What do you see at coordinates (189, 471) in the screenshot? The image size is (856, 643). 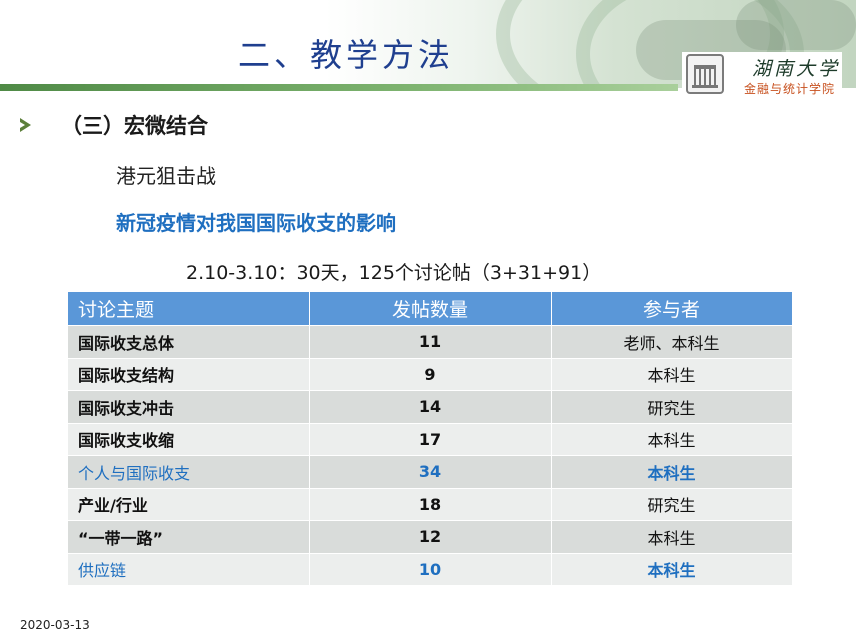 I see `cell-topic: 个人与国际收支` at bounding box center [189, 471].